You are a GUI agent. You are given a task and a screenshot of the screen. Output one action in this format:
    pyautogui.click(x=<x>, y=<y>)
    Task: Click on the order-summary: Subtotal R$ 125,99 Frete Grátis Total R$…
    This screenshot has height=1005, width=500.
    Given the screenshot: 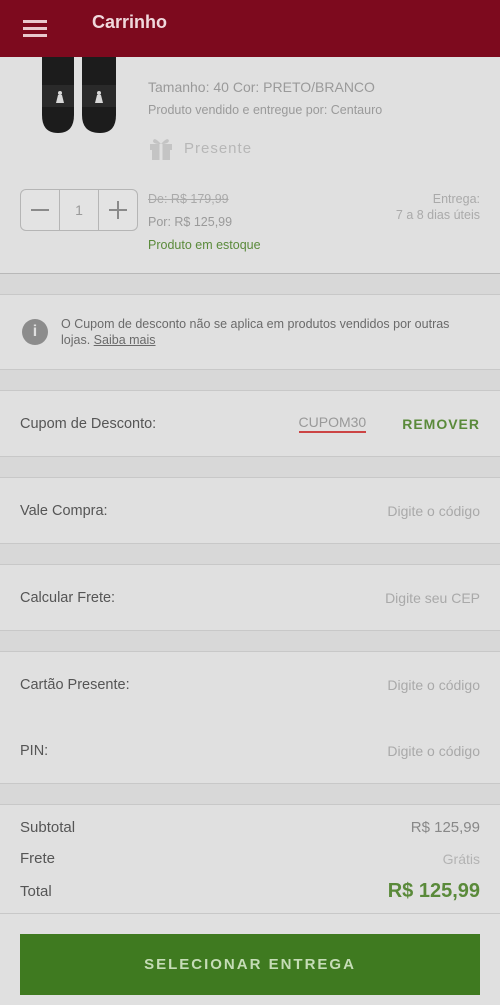 What is the action you would take?
    pyautogui.click(x=250, y=860)
    